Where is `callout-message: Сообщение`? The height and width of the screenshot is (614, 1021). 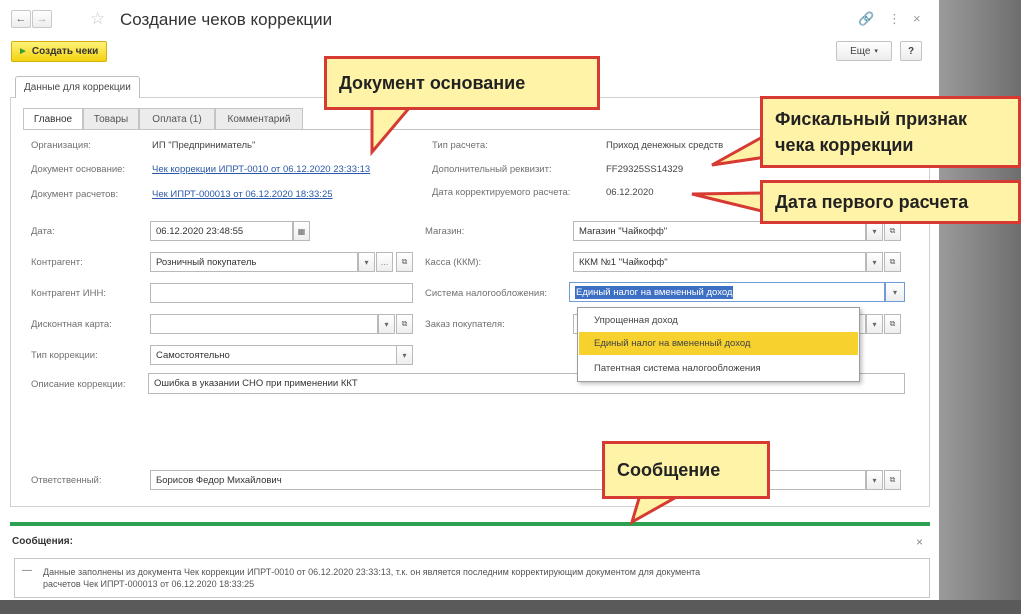 callout-message: Сообщение is located at coordinates (686, 470).